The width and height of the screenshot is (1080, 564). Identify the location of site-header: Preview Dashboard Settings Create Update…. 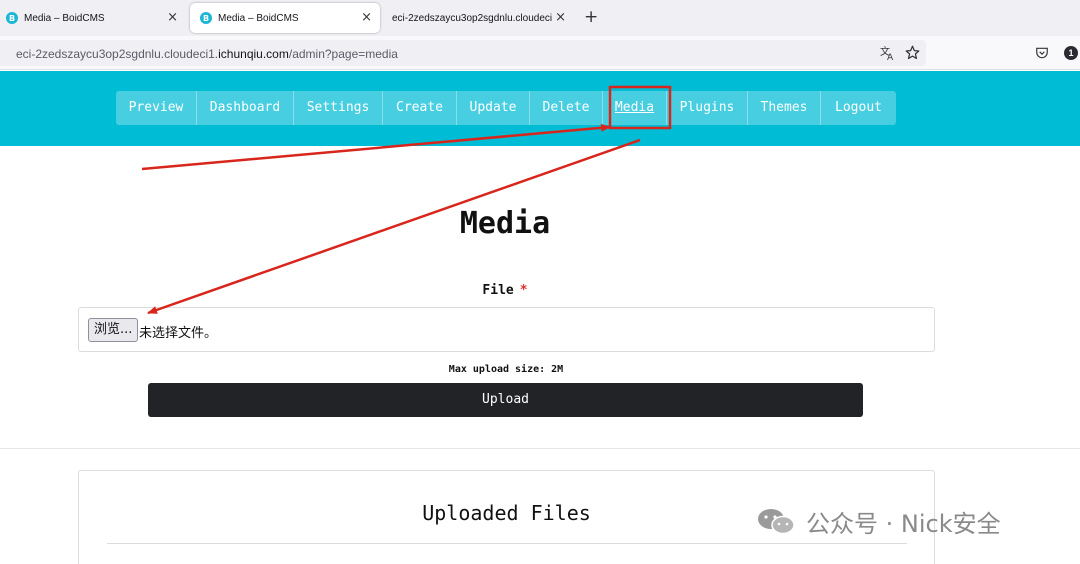
(540, 108).